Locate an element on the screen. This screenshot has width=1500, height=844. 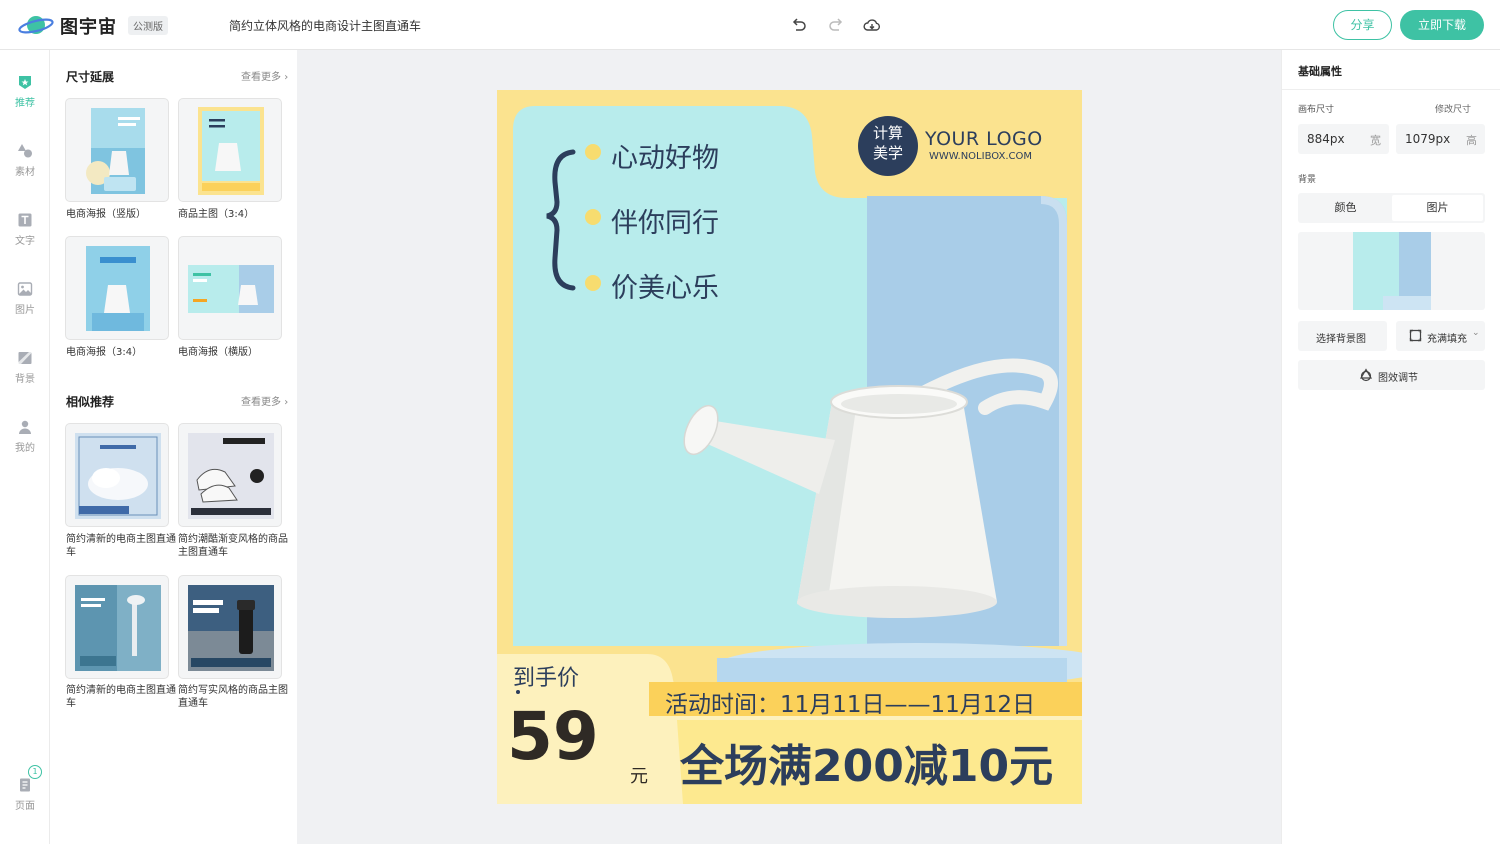
tool-rail: 推荐 素材 文字 图片 背景 我的 1 页面 is located at coordinates (25, 447).